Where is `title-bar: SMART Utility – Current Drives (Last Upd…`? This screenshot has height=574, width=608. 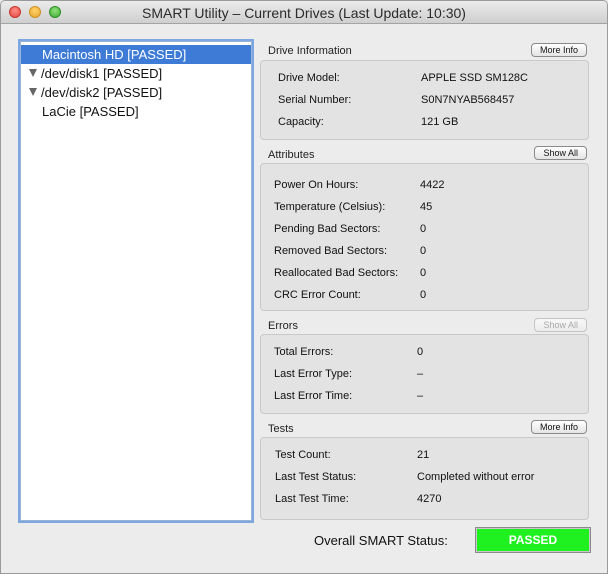
title-bar: SMART Utility – Current Drives (Last Upd… is located at coordinates (304, 12).